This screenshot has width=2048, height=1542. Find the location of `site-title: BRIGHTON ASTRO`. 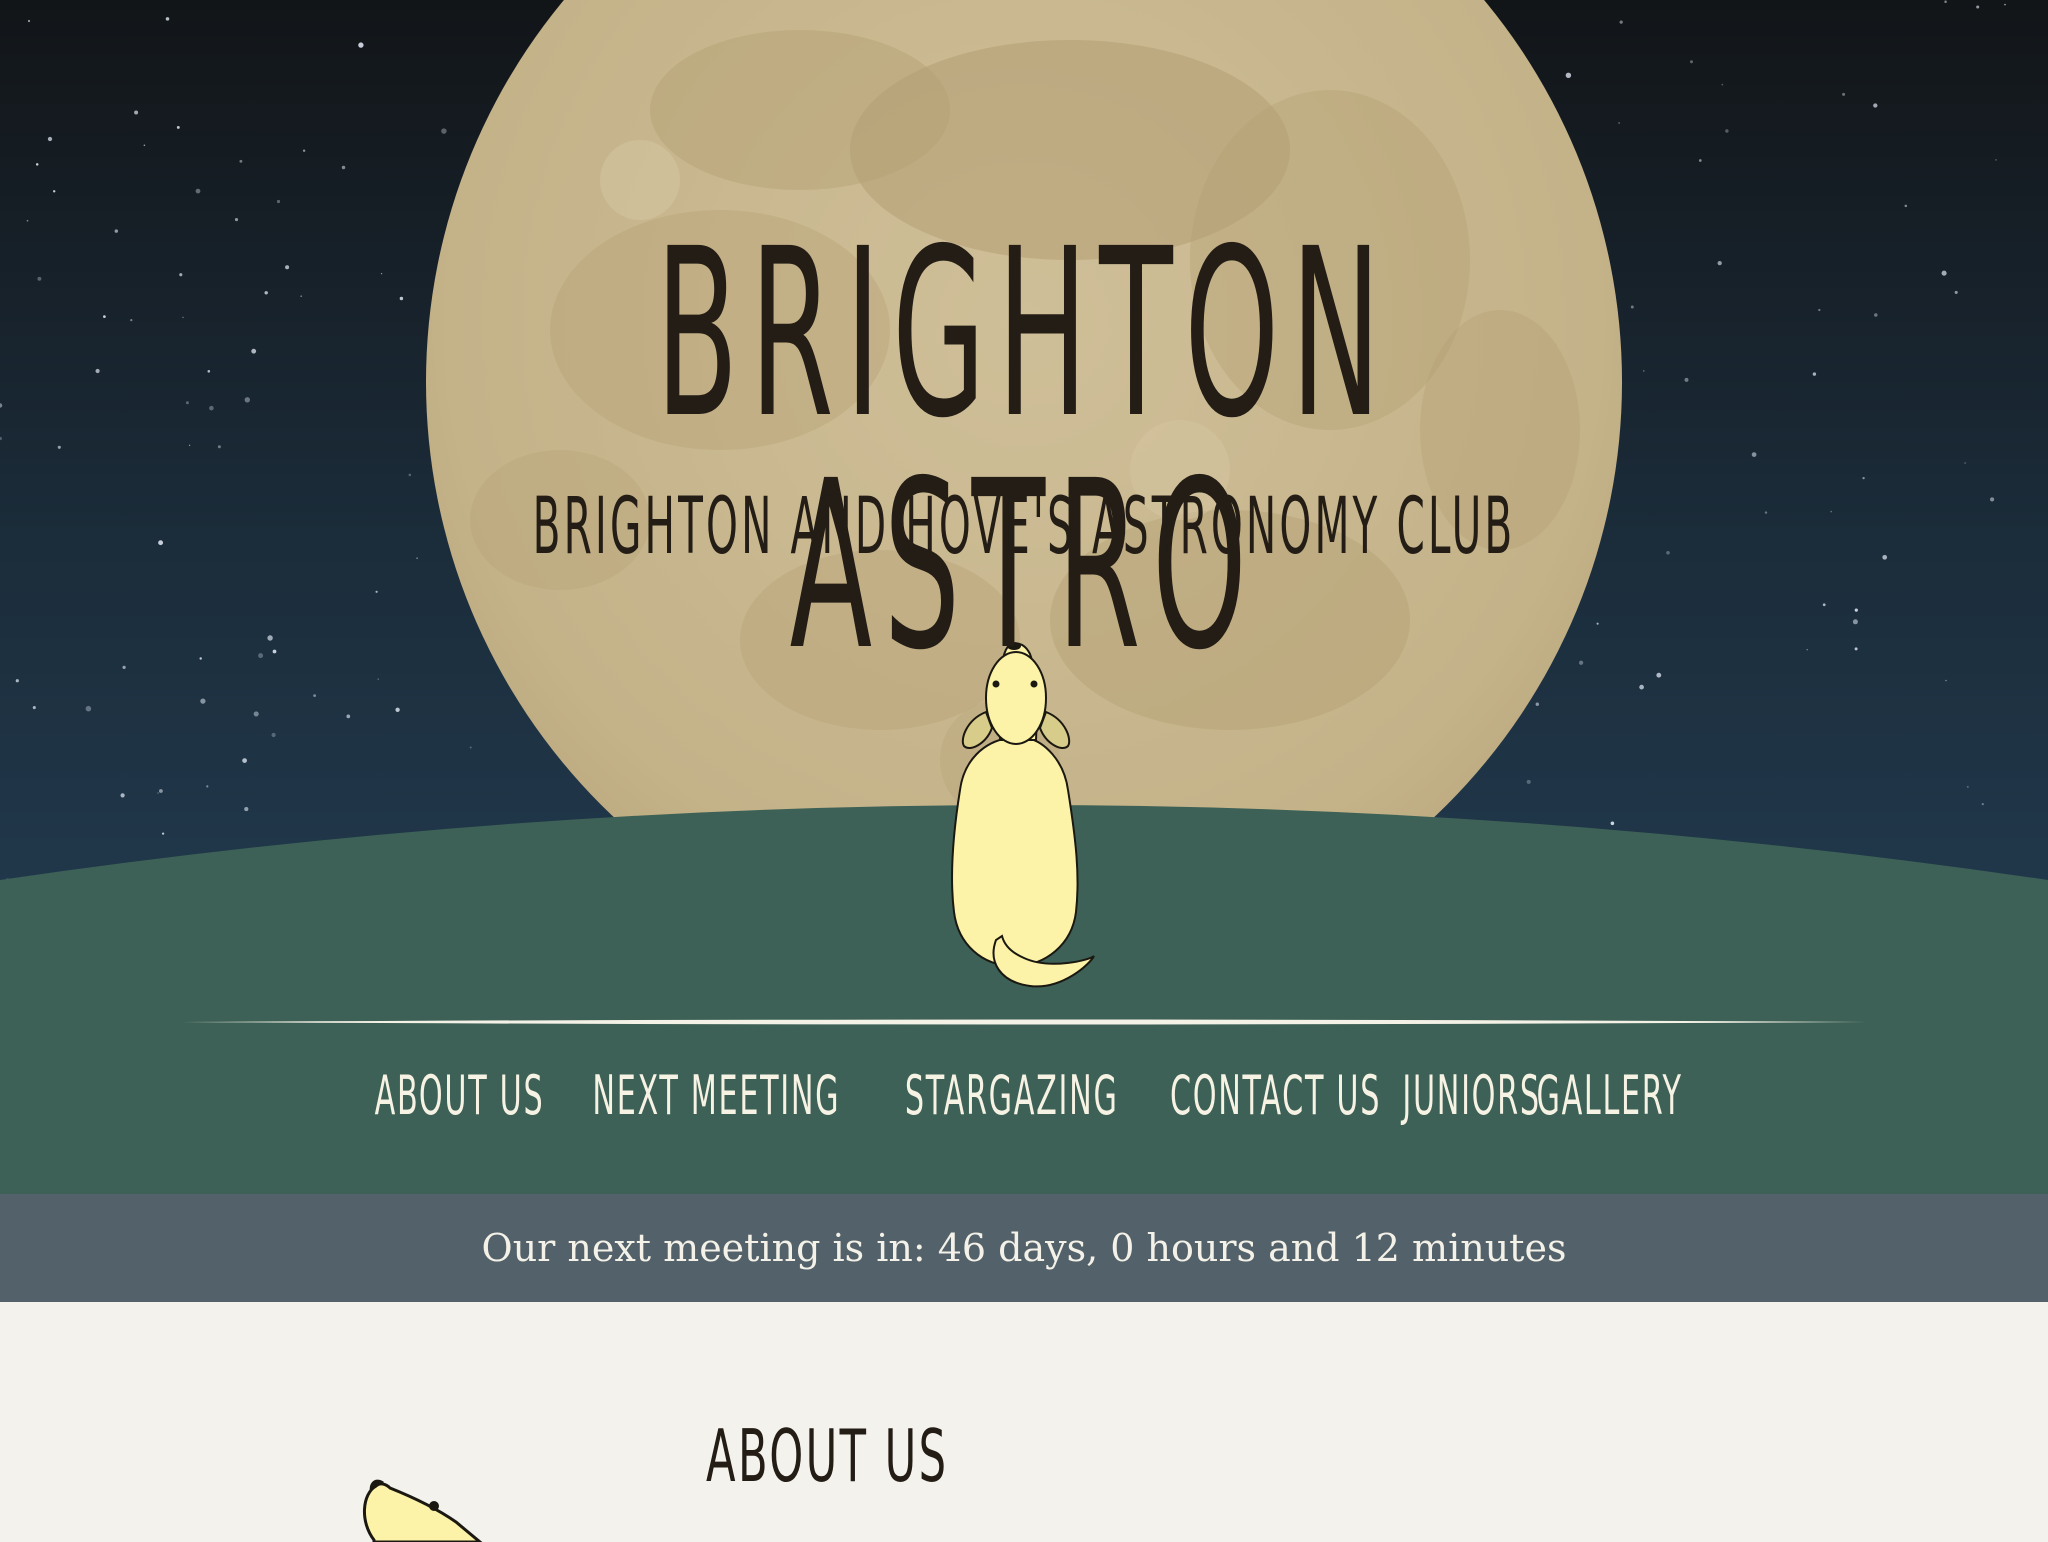

site-title: BRIGHTON ASTRO is located at coordinates (1024, 450).